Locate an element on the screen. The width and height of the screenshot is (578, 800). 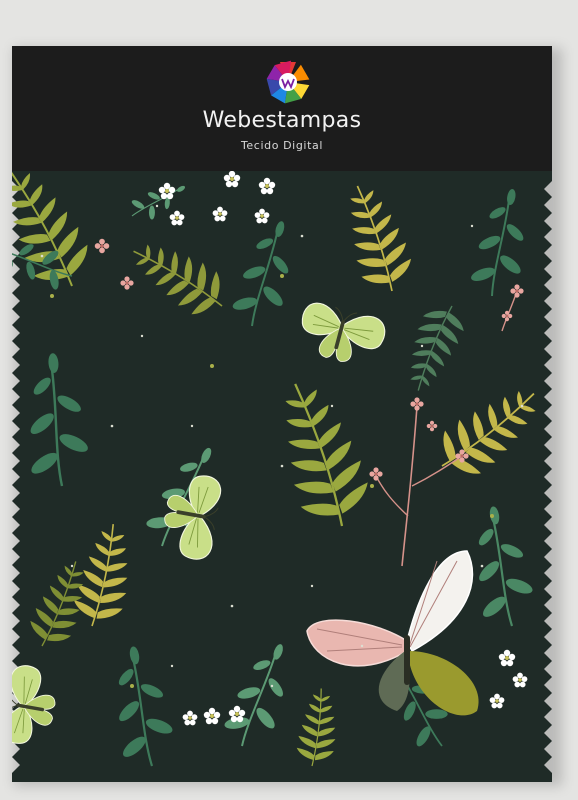
webestampas-logo is located at coordinates (288, 82).